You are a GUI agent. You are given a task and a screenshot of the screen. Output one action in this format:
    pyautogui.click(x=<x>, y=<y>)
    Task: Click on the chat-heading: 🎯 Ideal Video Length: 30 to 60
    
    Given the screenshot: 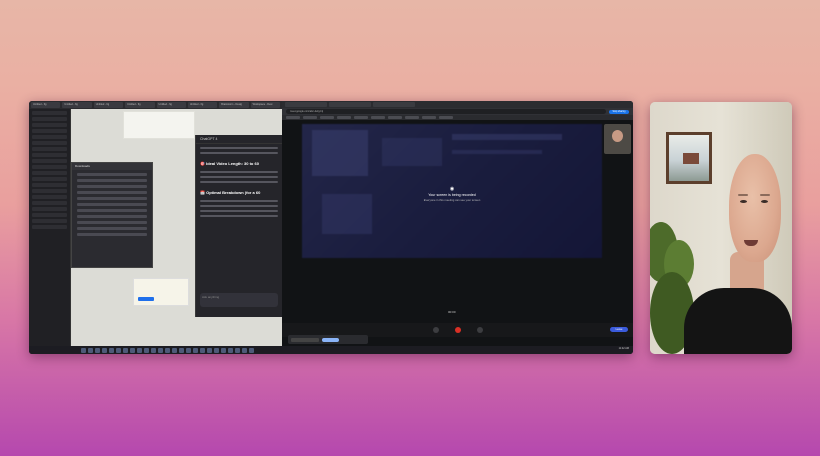 What is the action you would take?
    pyautogui.click(x=229, y=163)
    